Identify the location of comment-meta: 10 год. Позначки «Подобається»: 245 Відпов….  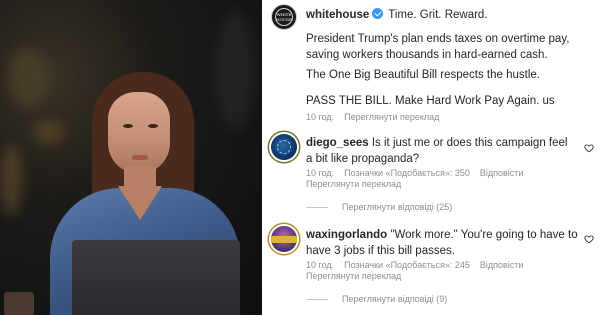
(414, 265).